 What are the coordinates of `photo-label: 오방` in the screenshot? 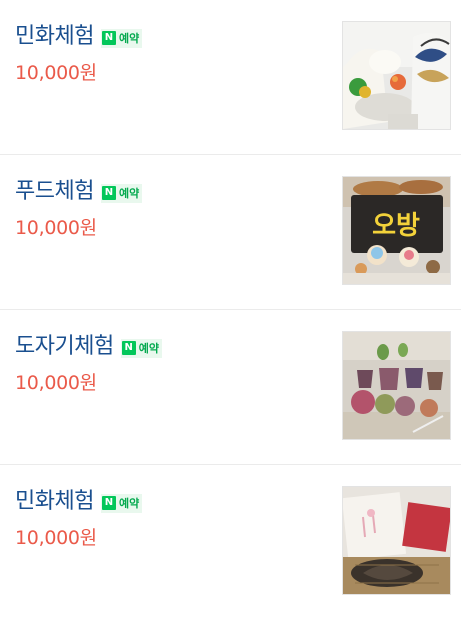 It's located at (396, 226).